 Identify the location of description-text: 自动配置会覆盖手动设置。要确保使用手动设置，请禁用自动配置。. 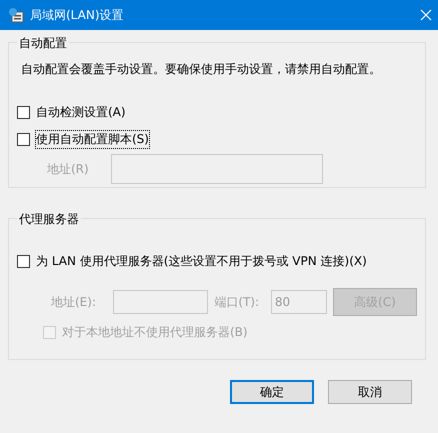
(201, 69).